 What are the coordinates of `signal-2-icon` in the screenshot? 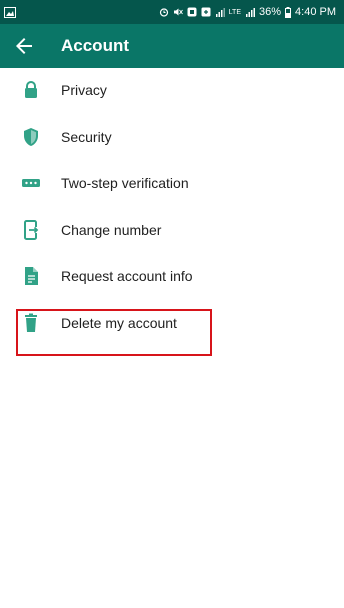 It's located at (250, 12).